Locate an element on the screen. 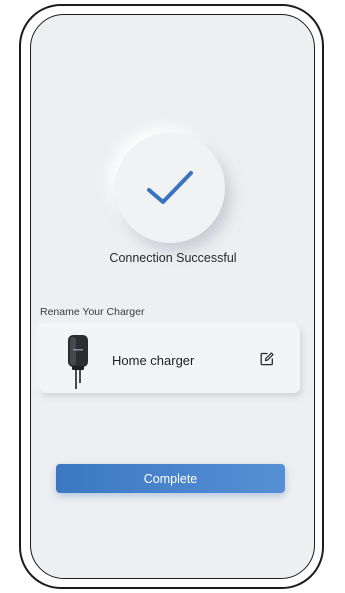 Image resolution: width=345 pixels, height=593 pixels. complete-button: Complete is located at coordinates (170, 478).